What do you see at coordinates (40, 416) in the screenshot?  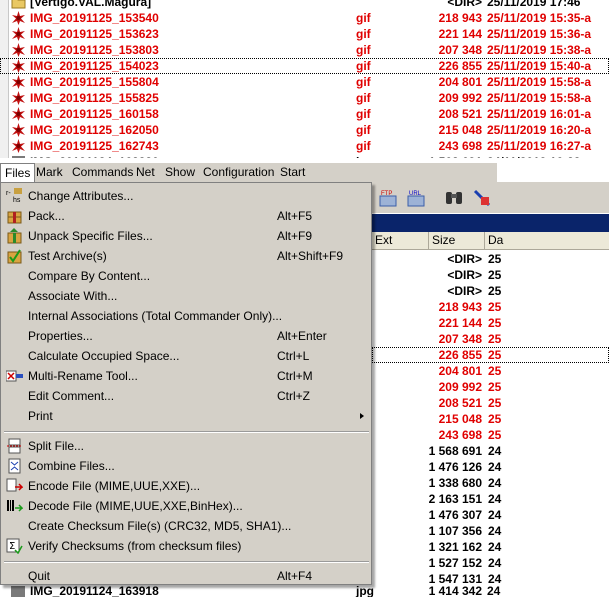 I see `menu-item-label: Print` at bounding box center [40, 416].